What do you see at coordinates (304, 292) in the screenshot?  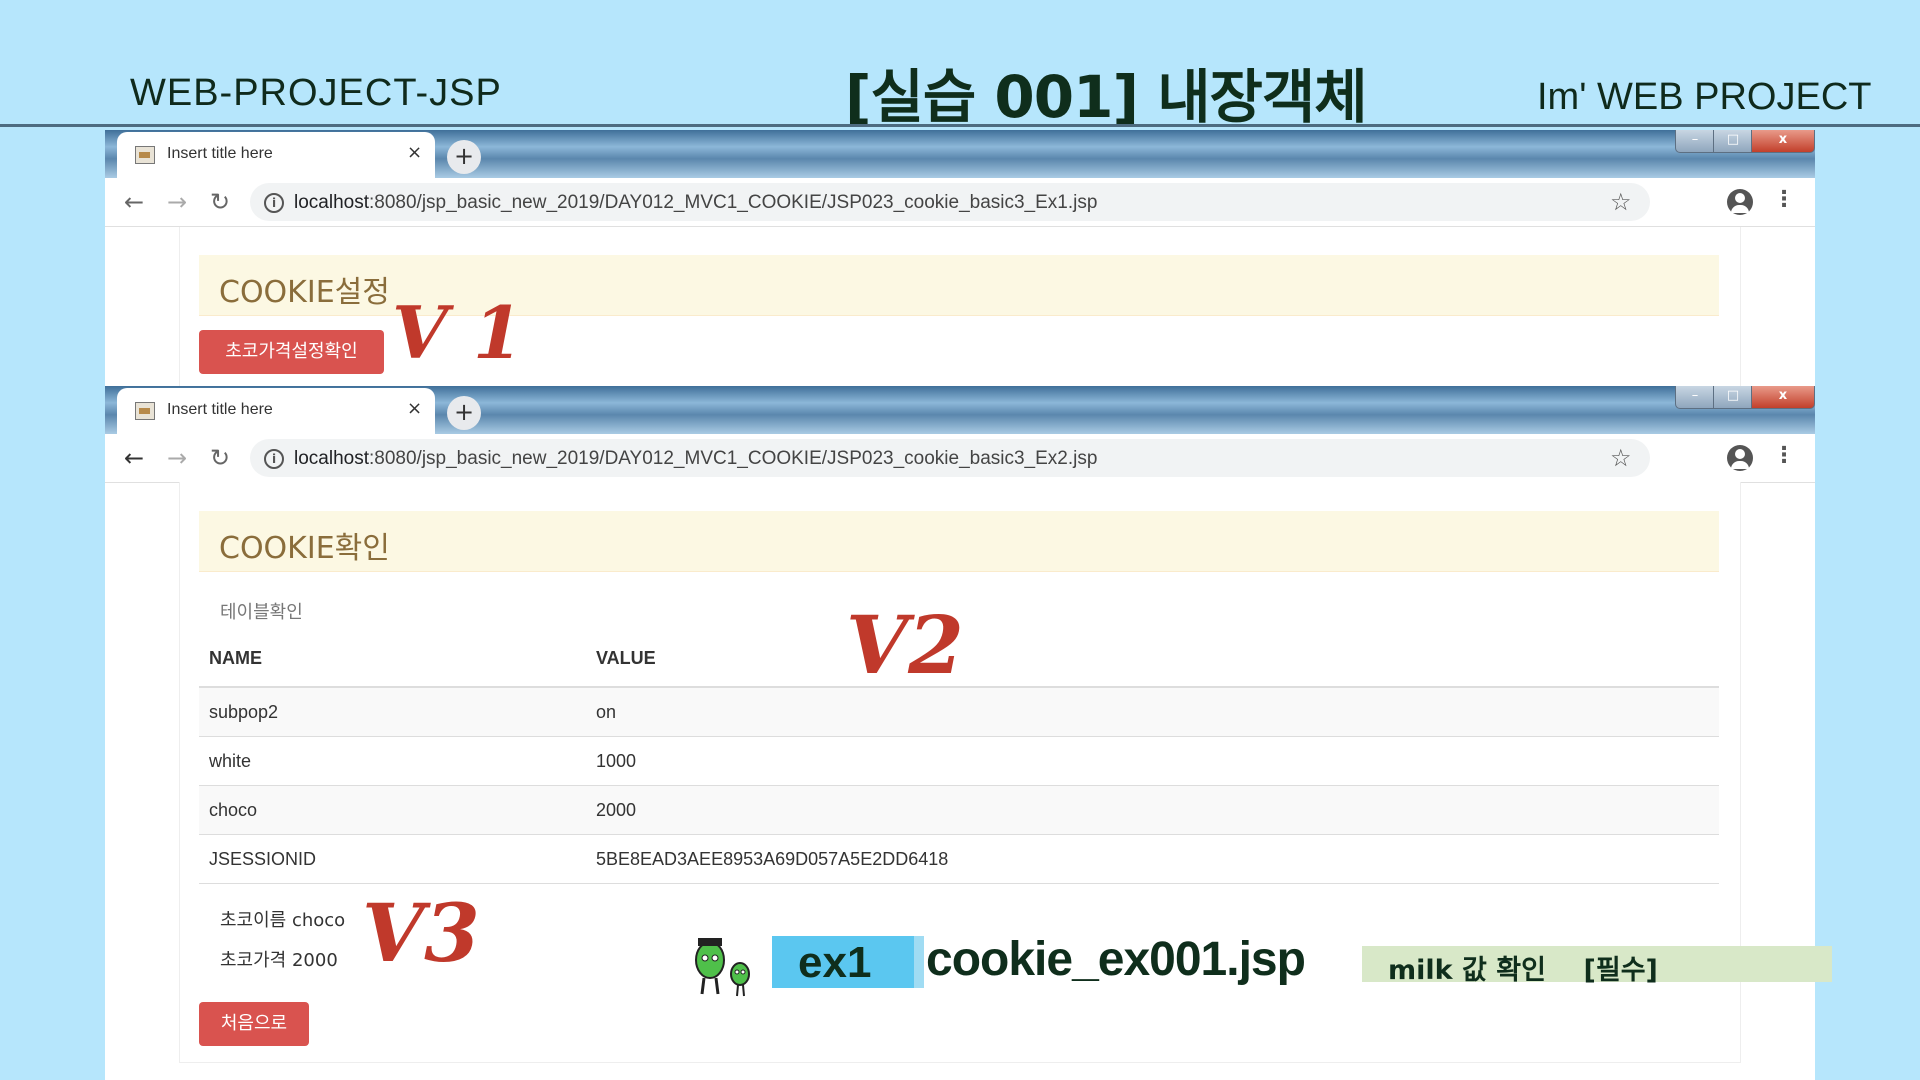 I see `panel-heading-text: COOKIE설정` at bounding box center [304, 292].